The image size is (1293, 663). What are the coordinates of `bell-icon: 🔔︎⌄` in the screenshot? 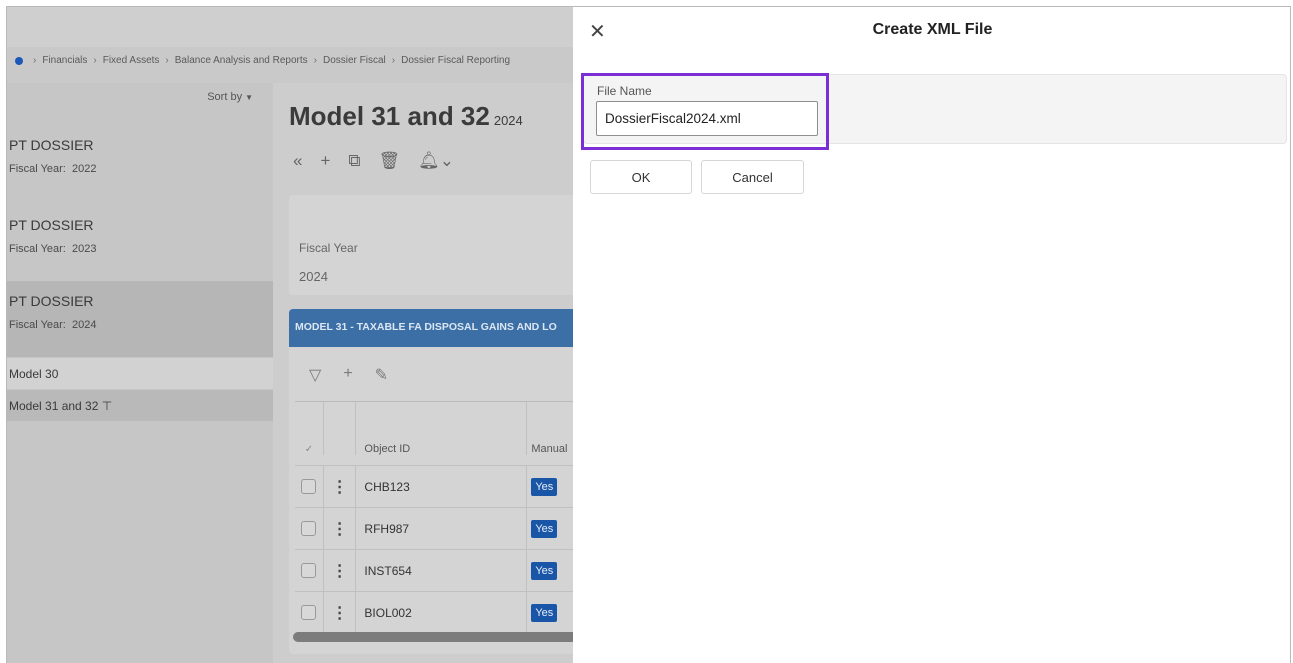 It's located at (436, 161).